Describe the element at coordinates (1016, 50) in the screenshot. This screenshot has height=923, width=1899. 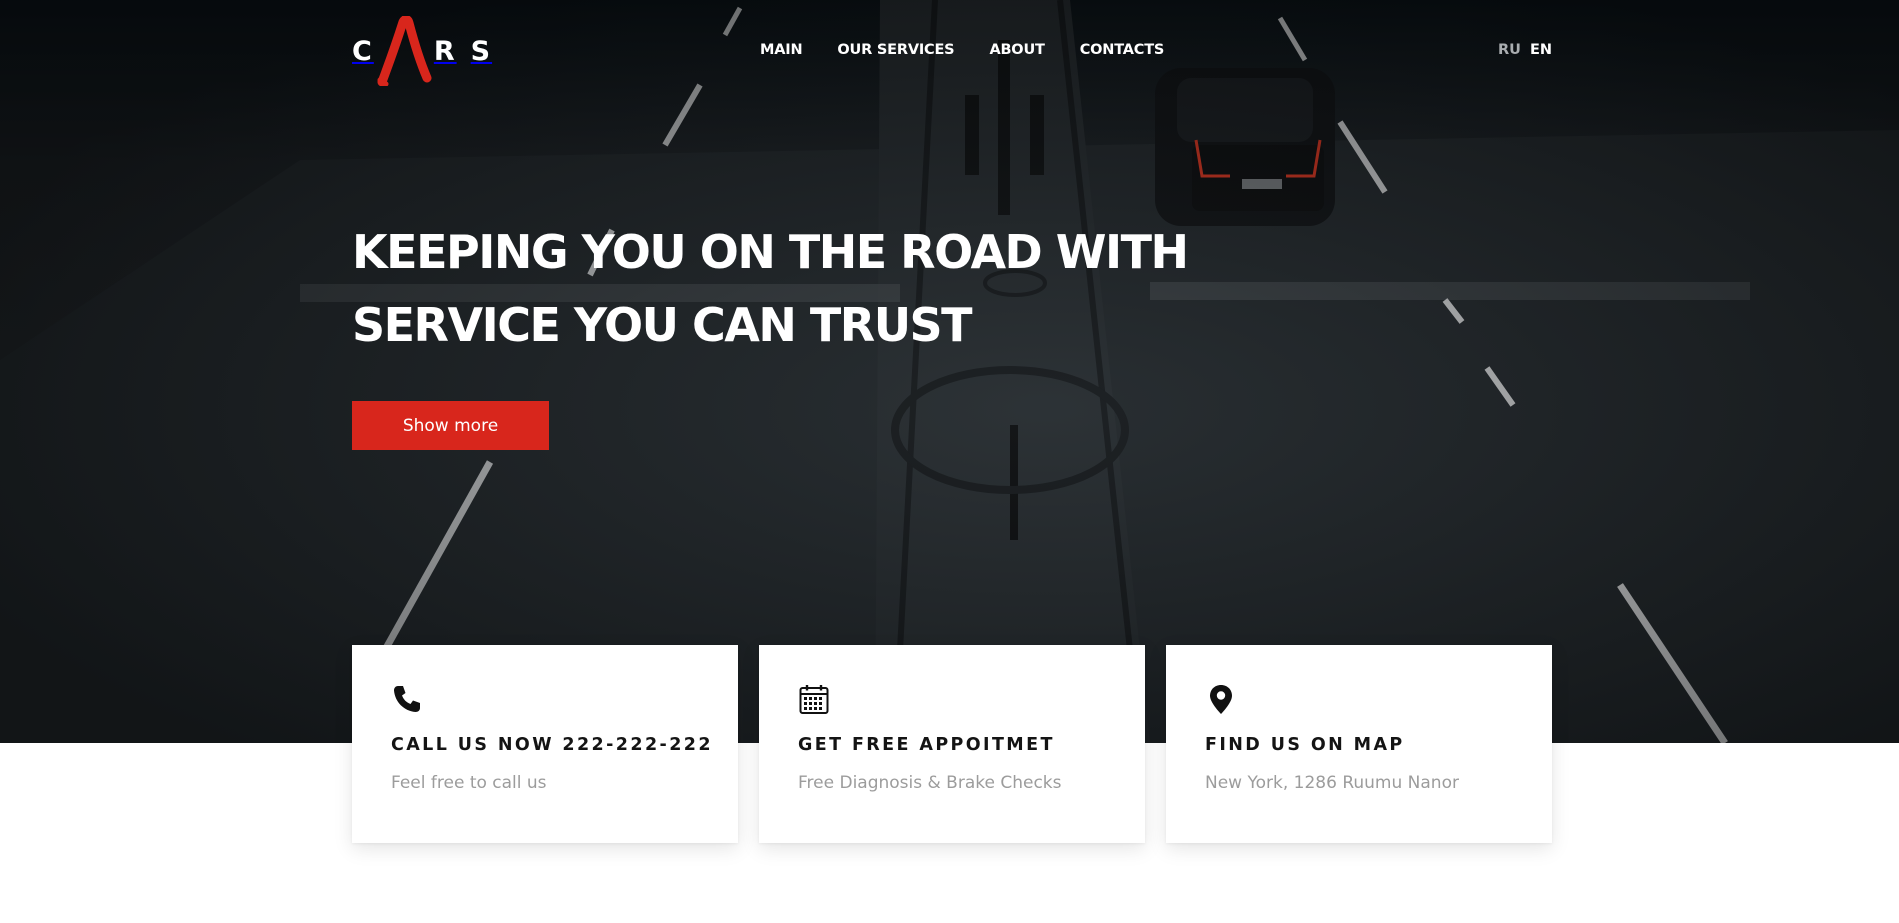
I see `nav-item-about: ABOUT` at that location.